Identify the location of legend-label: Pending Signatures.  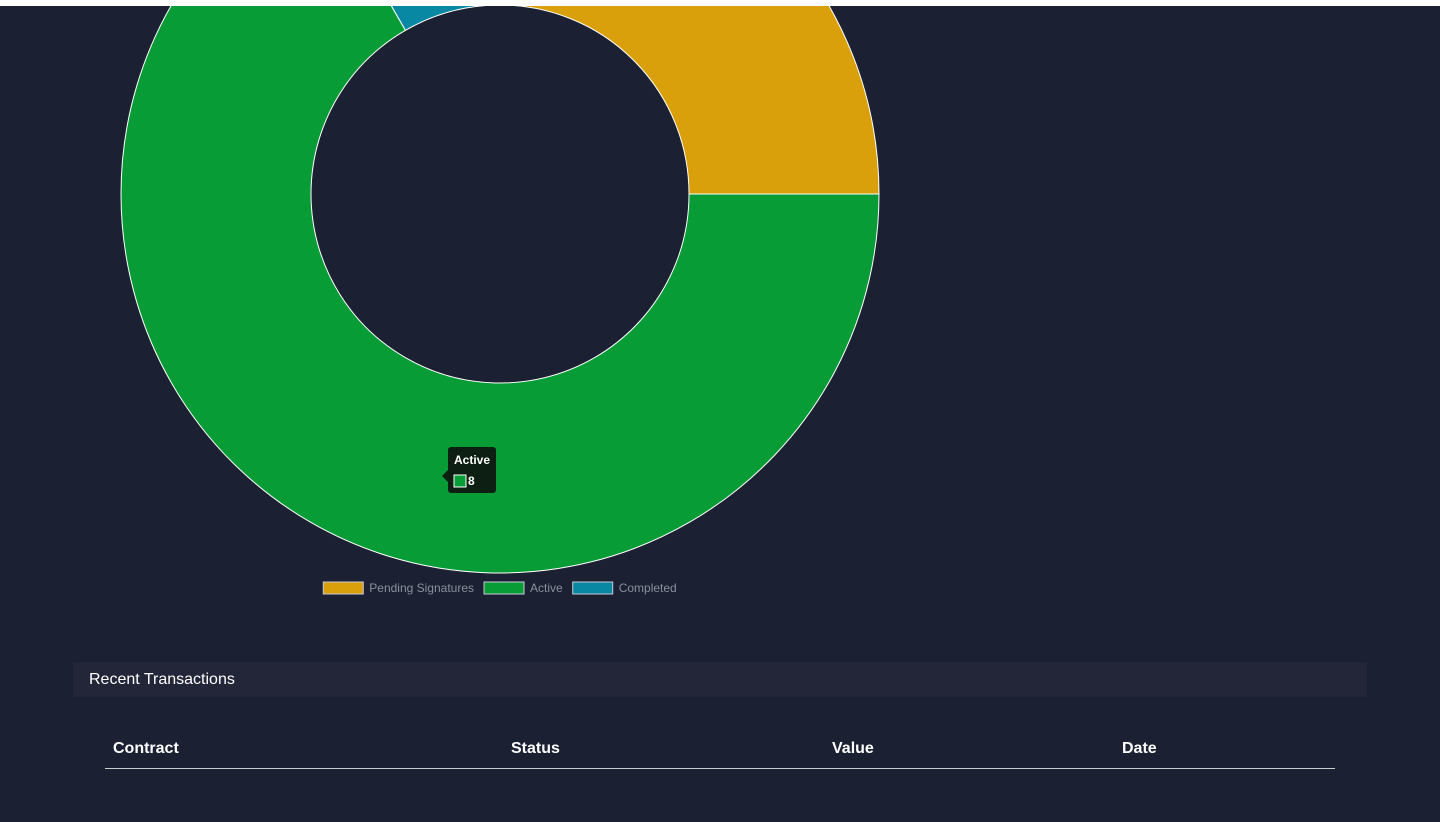
(421, 588).